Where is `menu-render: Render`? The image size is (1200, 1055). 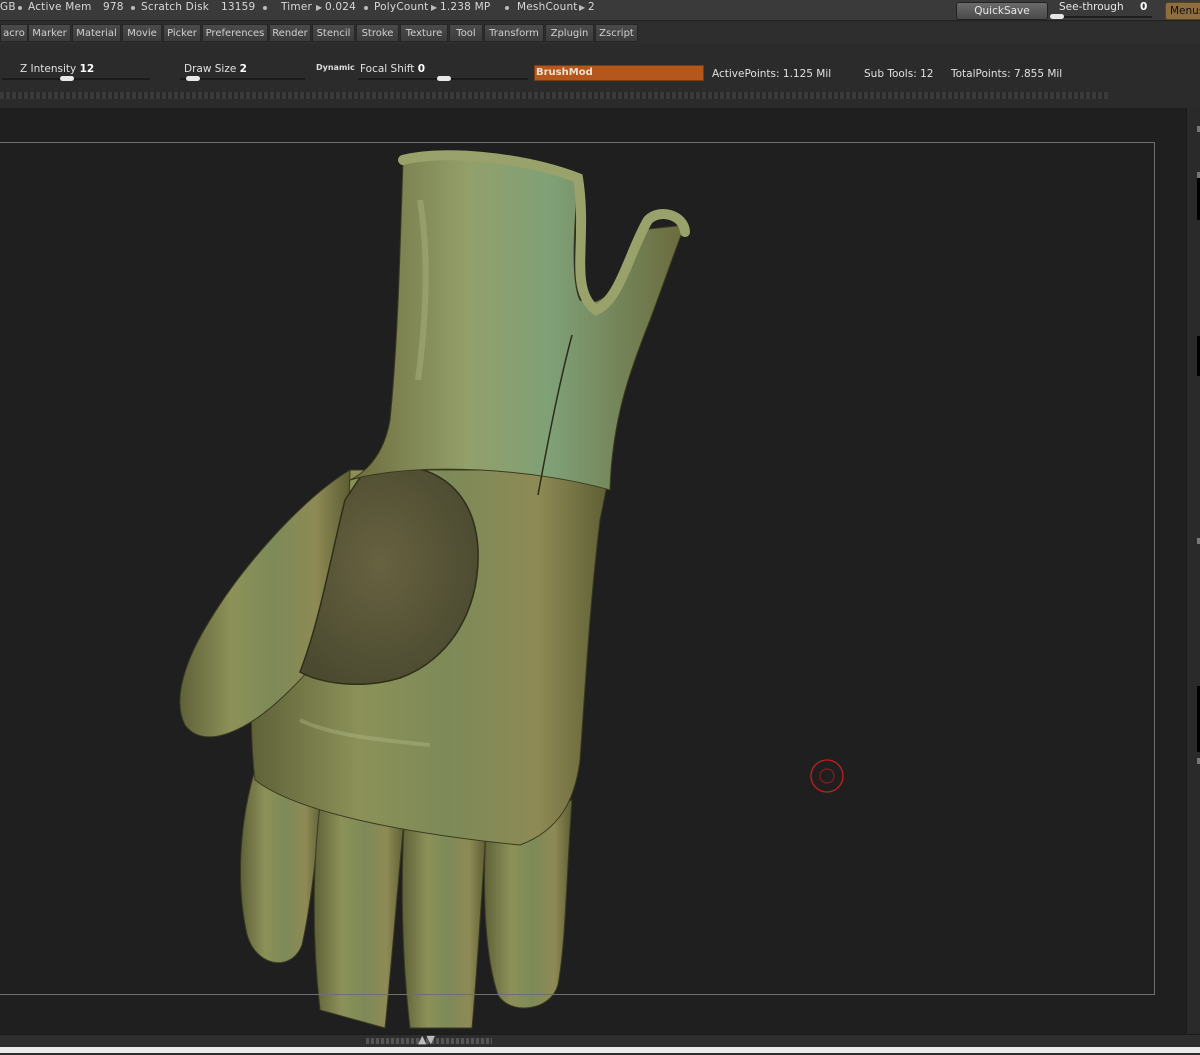 menu-render: Render is located at coordinates (290, 33).